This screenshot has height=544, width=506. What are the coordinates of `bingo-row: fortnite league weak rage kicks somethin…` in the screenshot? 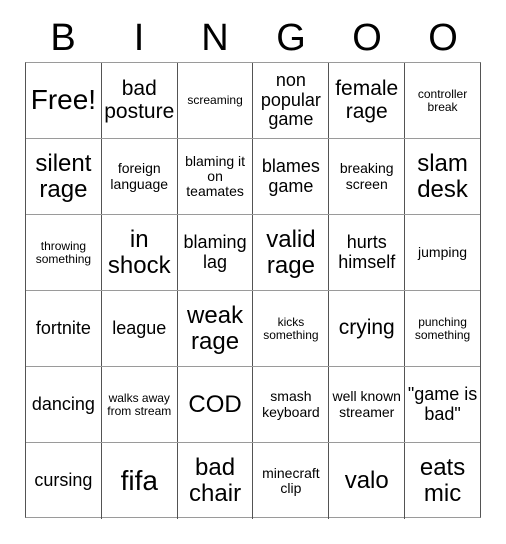 It's located at (253, 329).